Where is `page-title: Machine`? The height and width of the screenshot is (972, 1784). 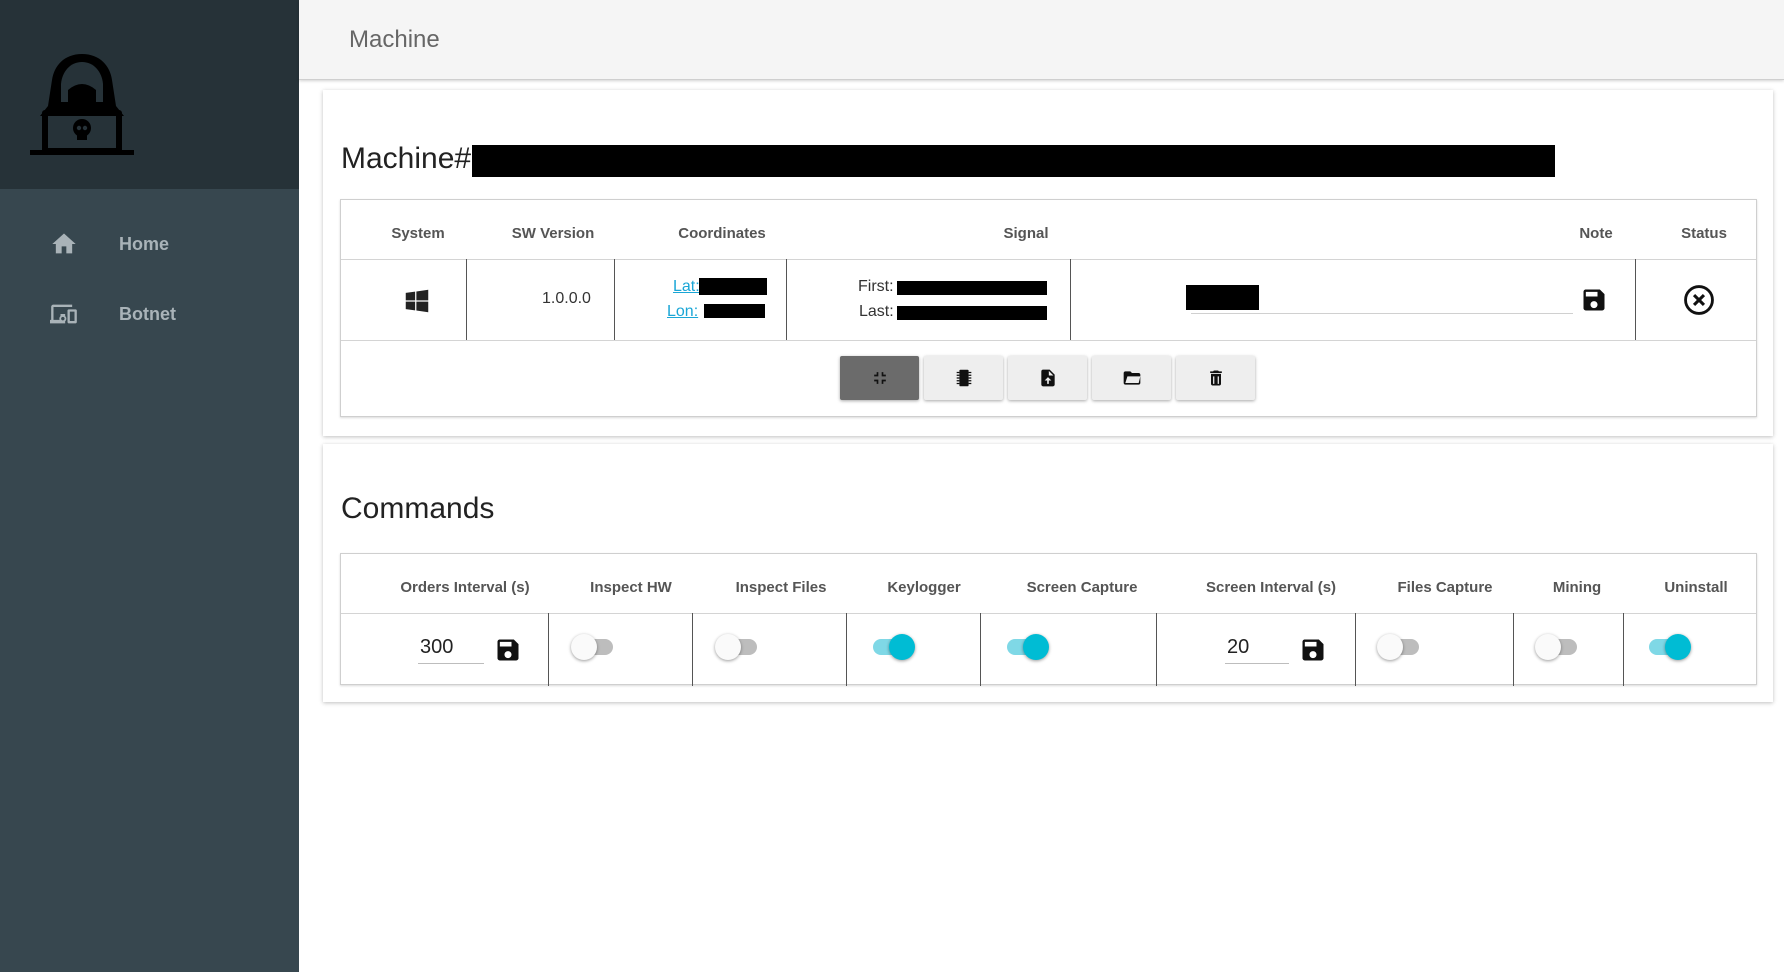 page-title: Machine is located at coordinates (394, 39).